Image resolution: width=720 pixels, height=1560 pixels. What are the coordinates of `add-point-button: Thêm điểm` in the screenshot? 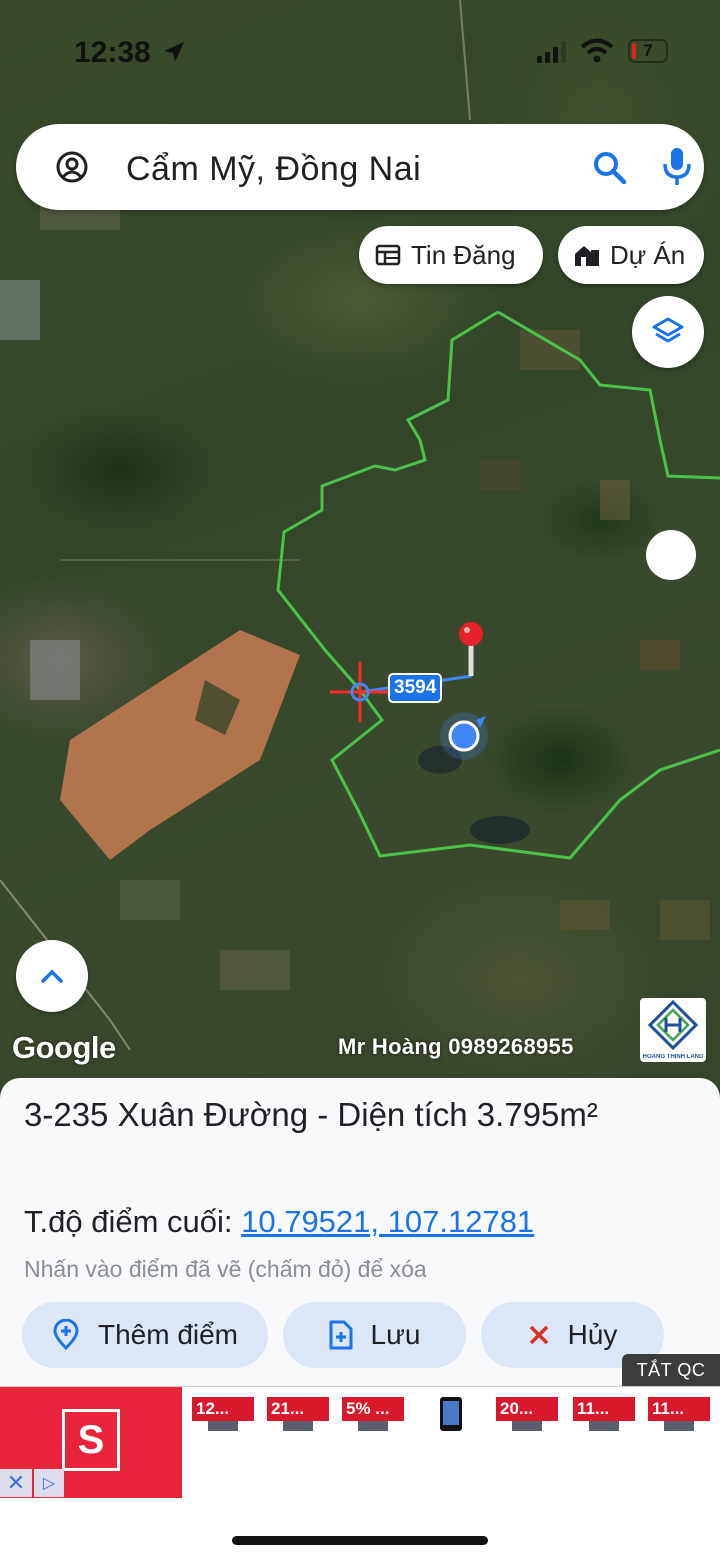 It's located at (145, 1335).